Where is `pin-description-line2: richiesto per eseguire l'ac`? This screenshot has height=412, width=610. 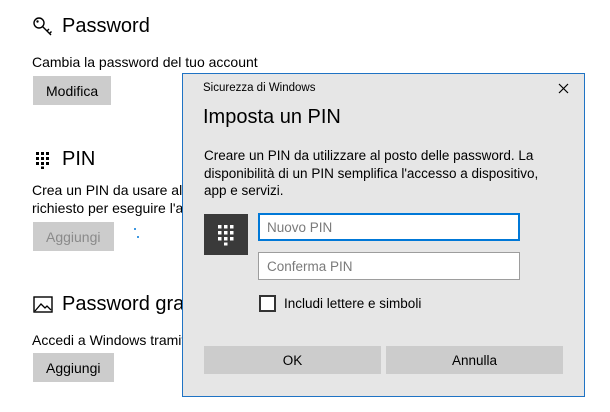
pin-description-line2: richiesto per eseguire l'ac is located at coordinates (111, 208).